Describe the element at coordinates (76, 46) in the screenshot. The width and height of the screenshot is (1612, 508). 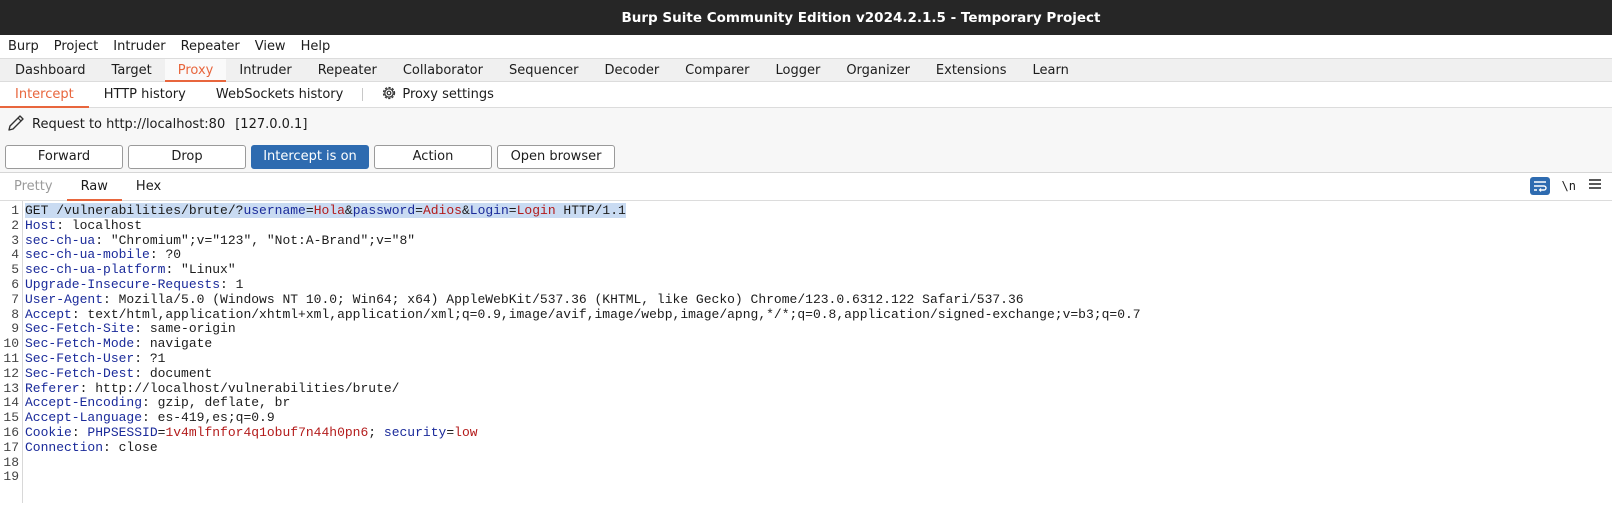
I see `menu-project: Project` at that location.